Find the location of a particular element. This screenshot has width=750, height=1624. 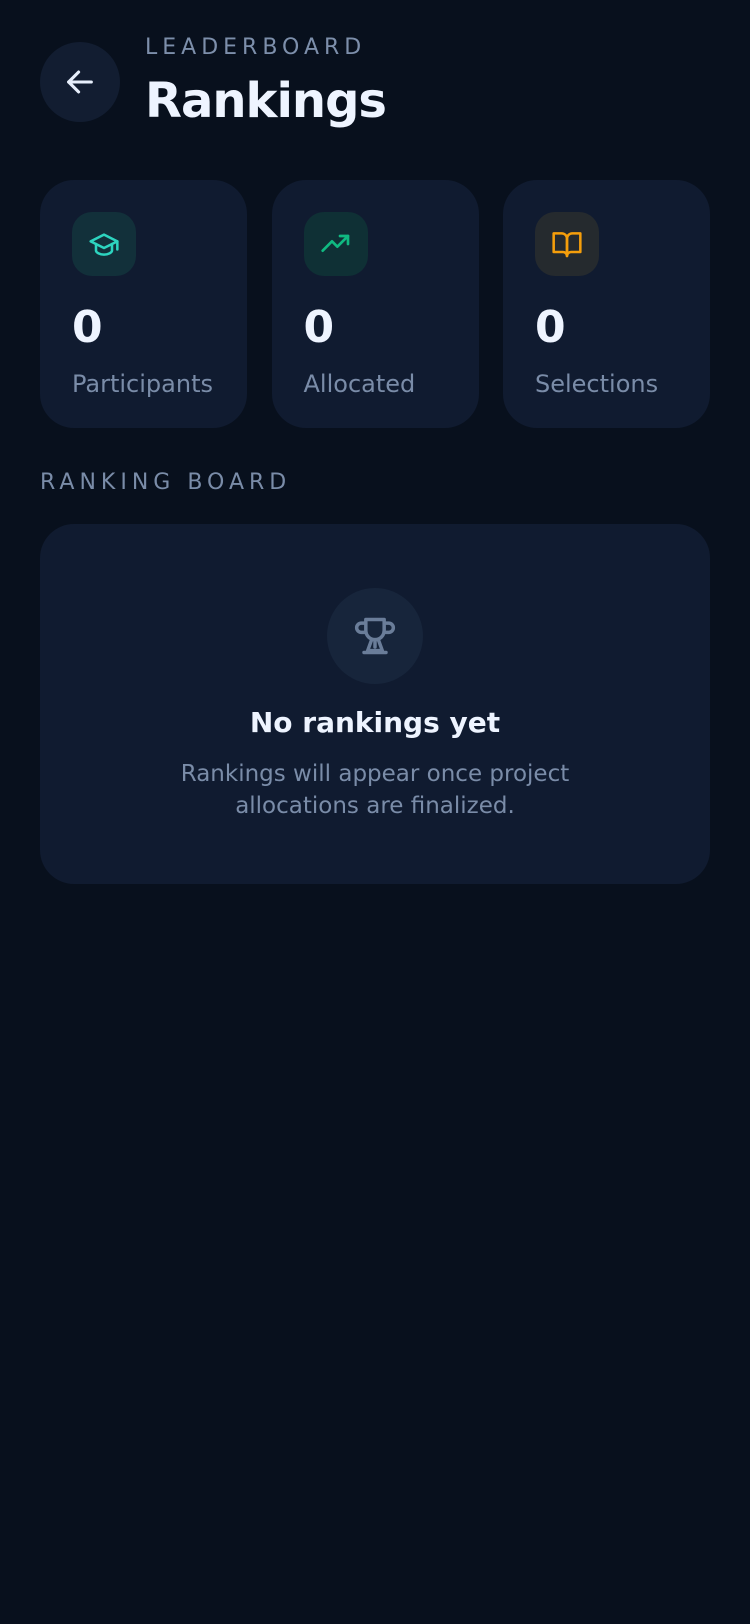

page-header: LEADERBOARD Rankings is located at coordinates (213, 82).